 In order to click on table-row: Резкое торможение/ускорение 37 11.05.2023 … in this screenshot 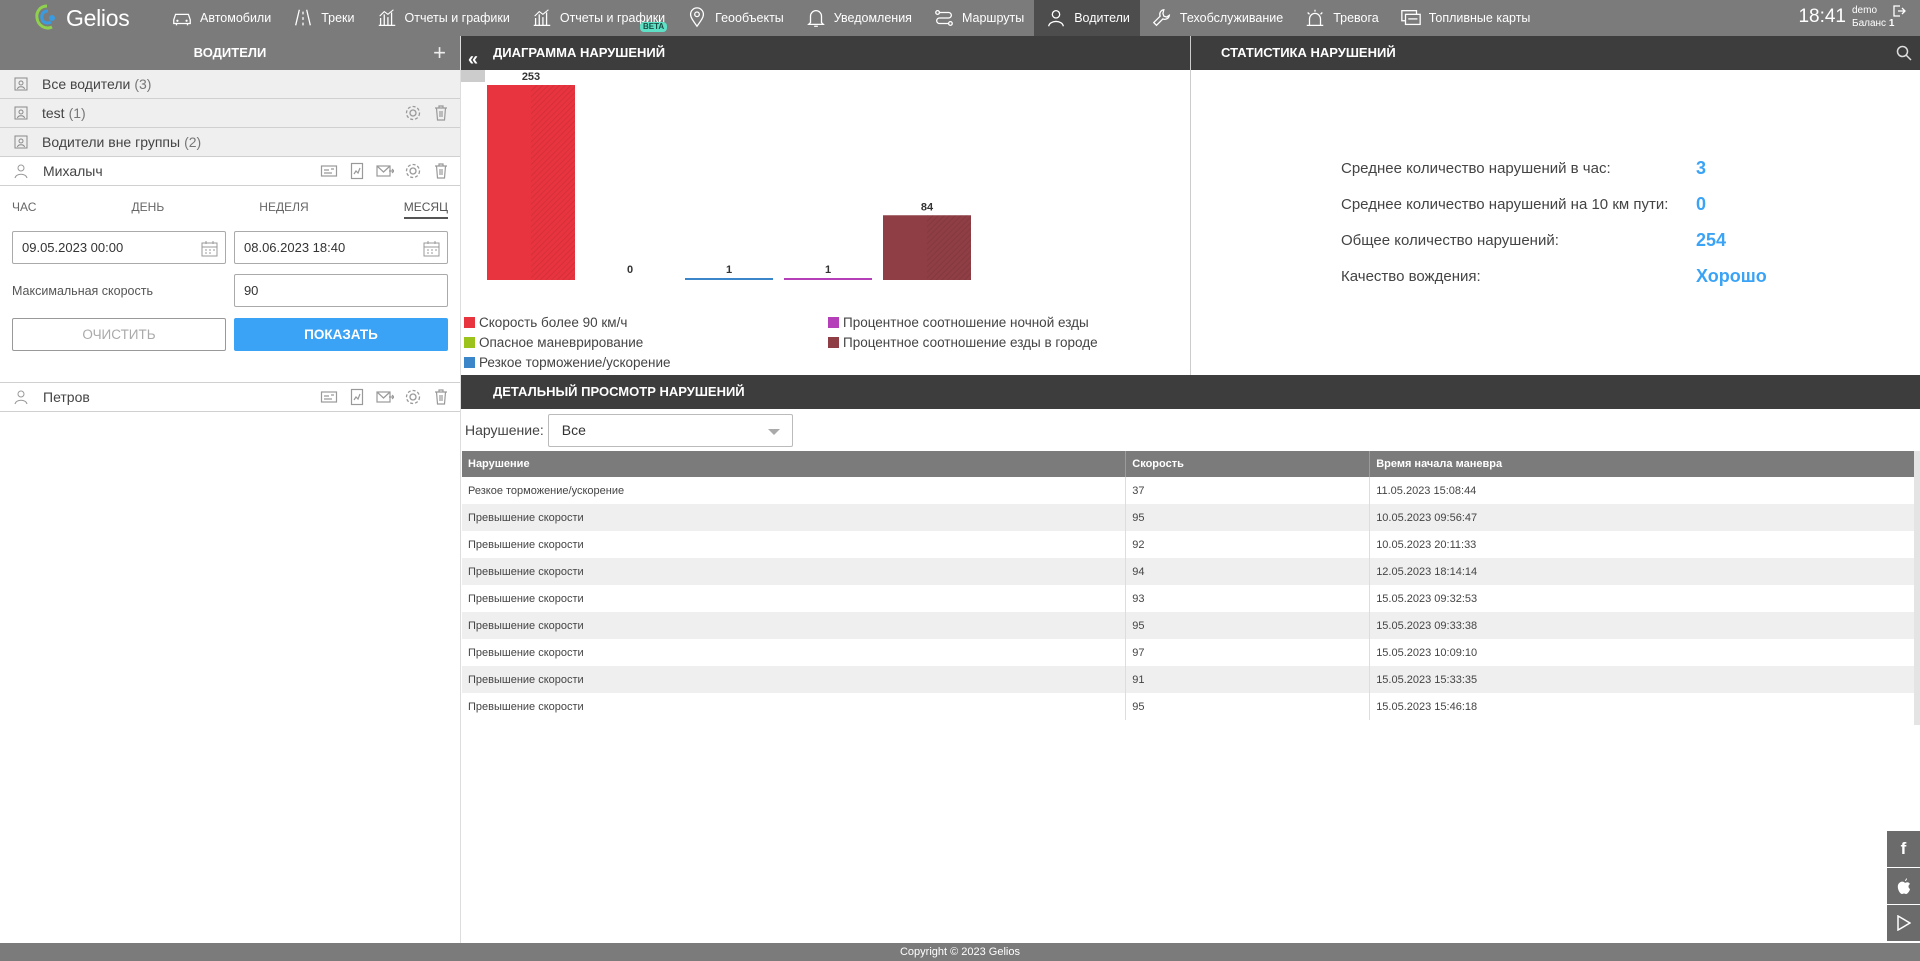, I will do `click(1190, 490)`.